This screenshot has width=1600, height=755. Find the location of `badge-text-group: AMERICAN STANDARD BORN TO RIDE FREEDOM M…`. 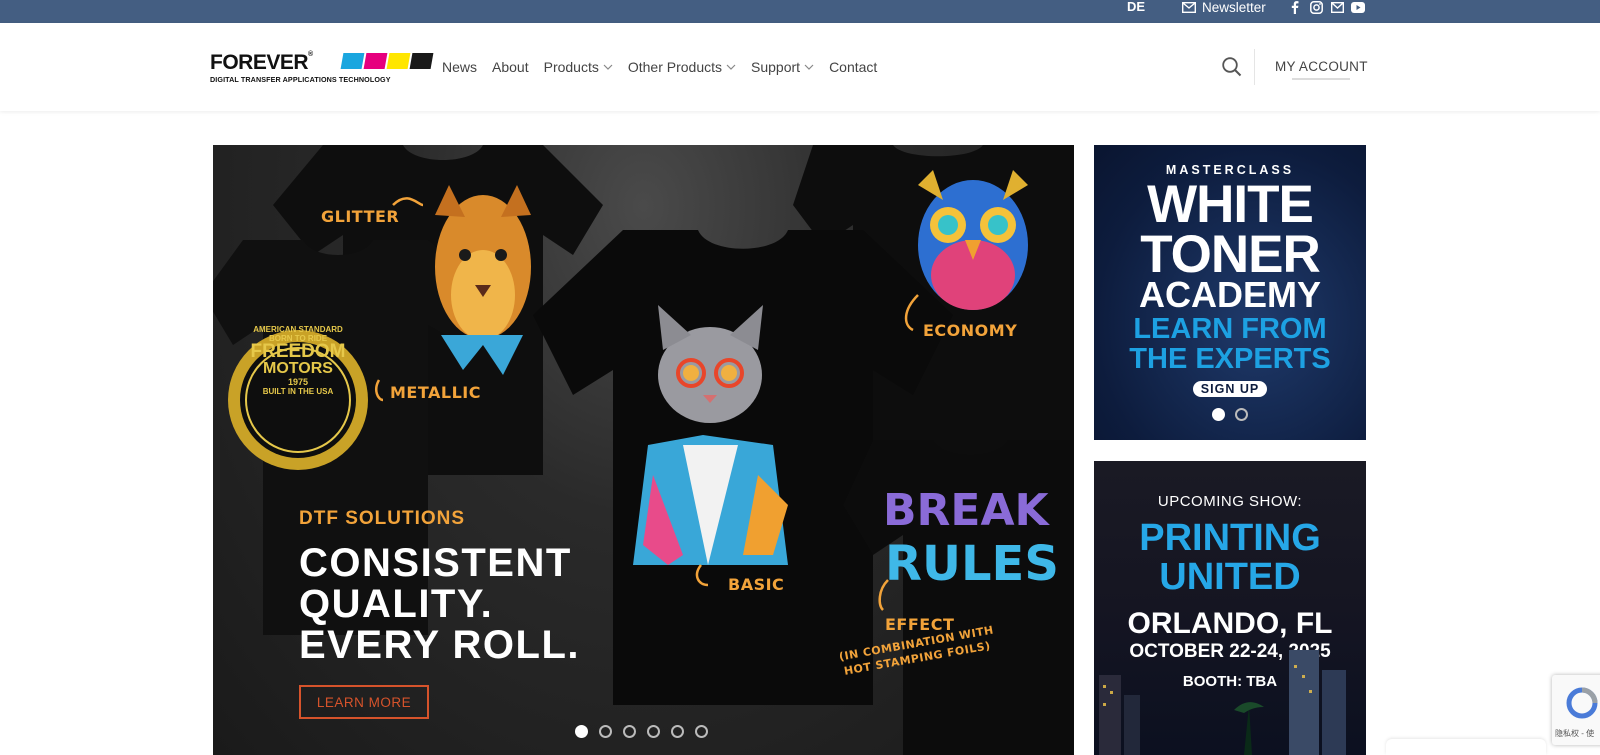

badge-text-group: AMERICAN STANDARD BORN TO RIDE FREEDOM M… is located at coordinates (298, 360).